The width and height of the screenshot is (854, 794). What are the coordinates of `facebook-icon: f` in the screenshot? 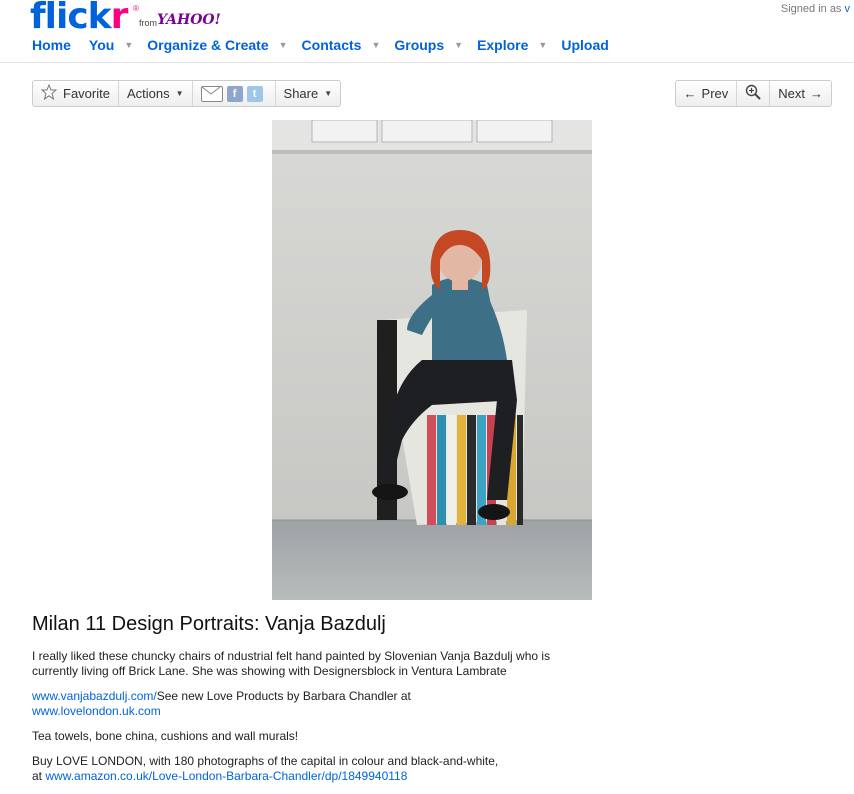 It's located at (234, 93).